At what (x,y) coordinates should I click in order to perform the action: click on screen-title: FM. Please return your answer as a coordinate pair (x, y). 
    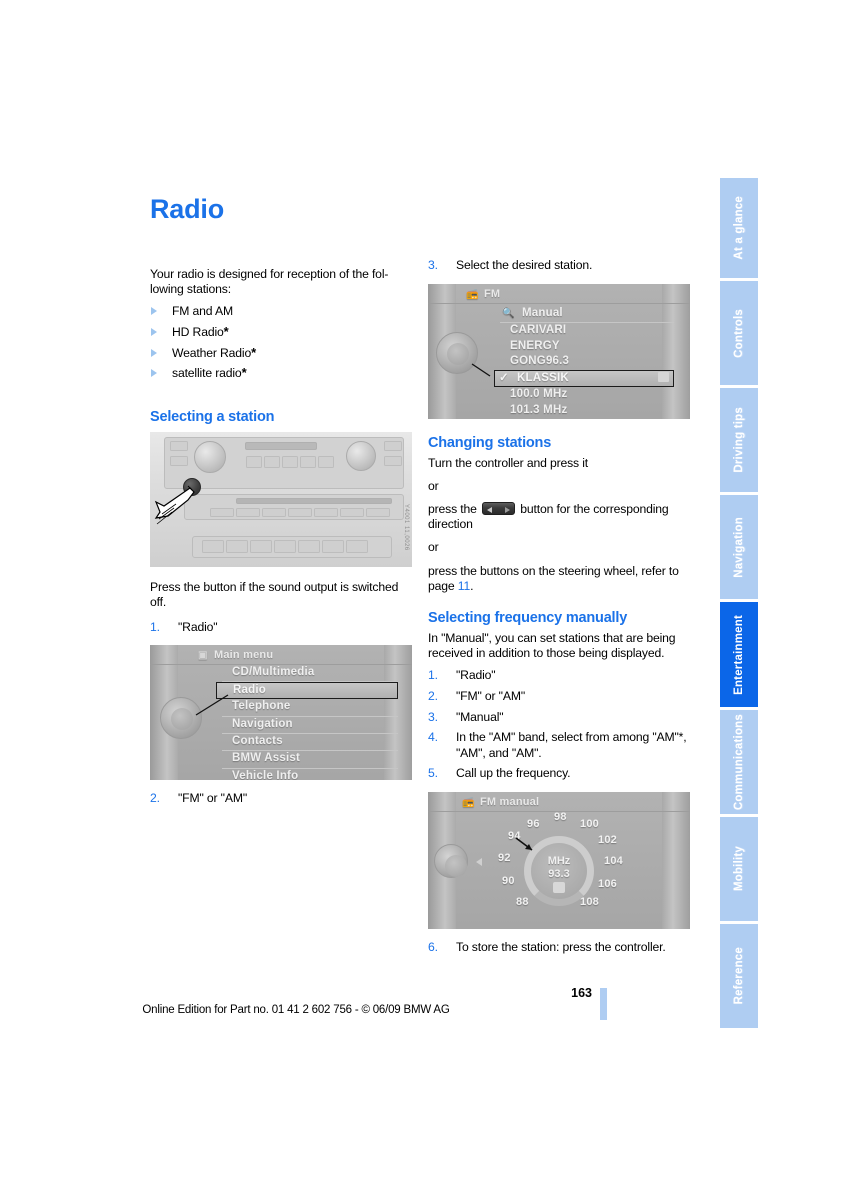
    Looking at the image, I should click on (492, 293).